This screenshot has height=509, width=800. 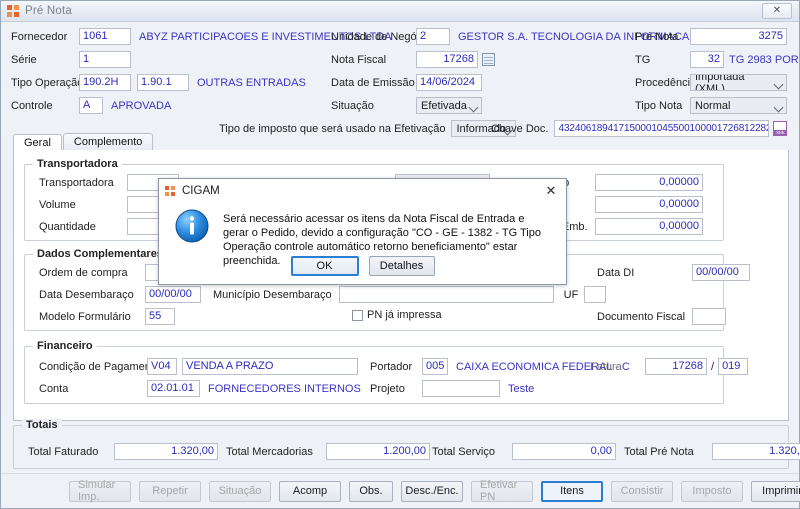 I want to click on label-serie: Série, so click(x=24, y=59).